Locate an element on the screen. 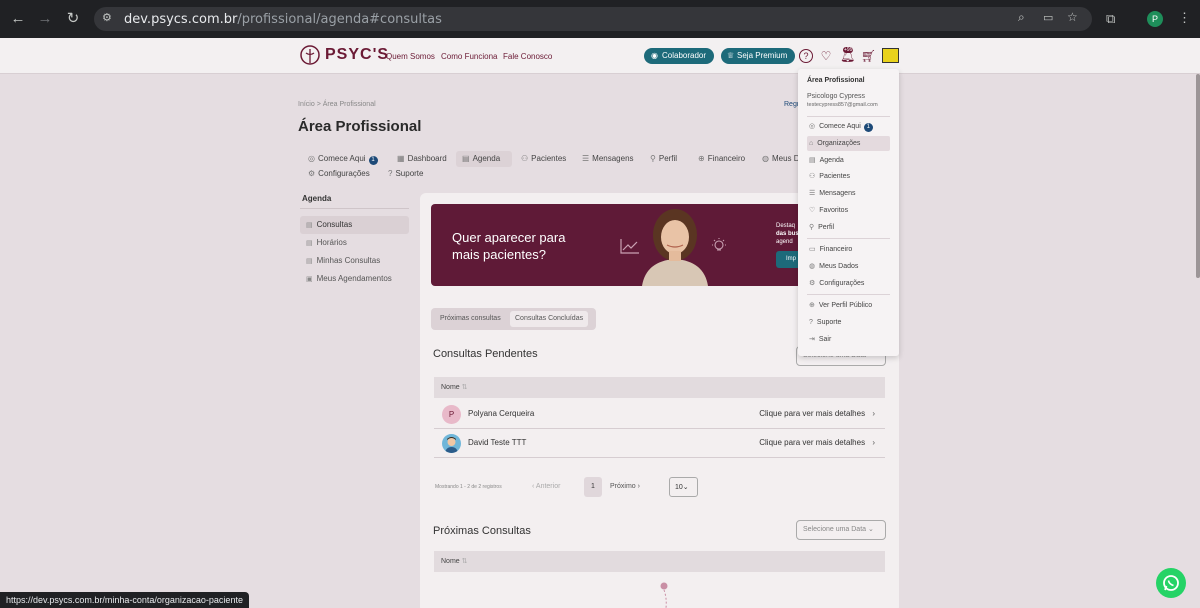  reload-icon: ↻ is located at coordinates (73, 19).